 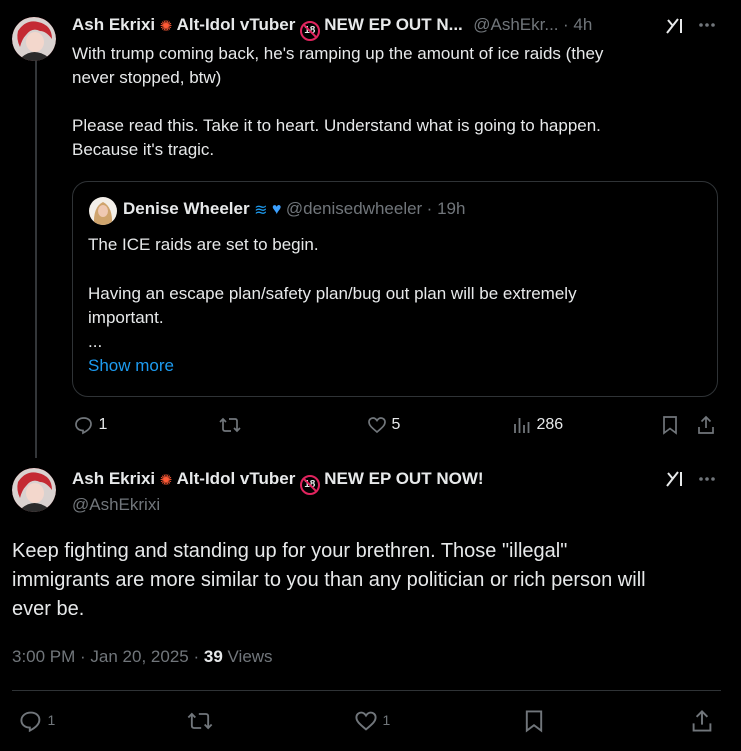 What do you see at coordinates (386, 720) in the screenshot?
I see `like-count: 1` at bounding box center [386, 720].